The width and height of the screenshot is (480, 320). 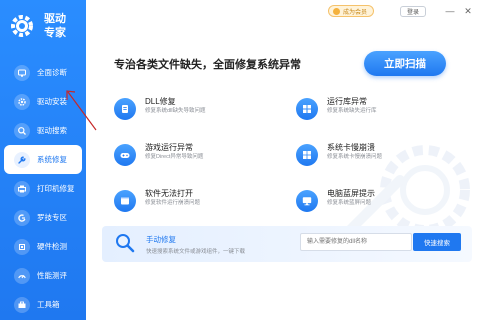 I want to click on feature-title: 软件无法打开, so click(x=169, y=193).